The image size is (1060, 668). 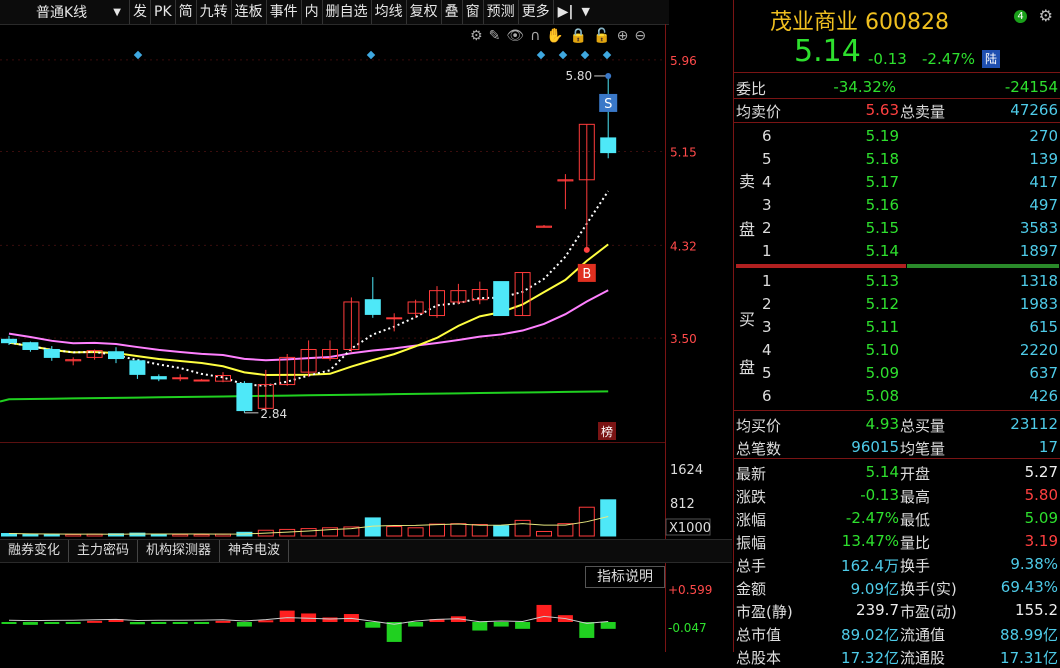 I want to click on stat-label: 最低, so click(x=915, y=520).